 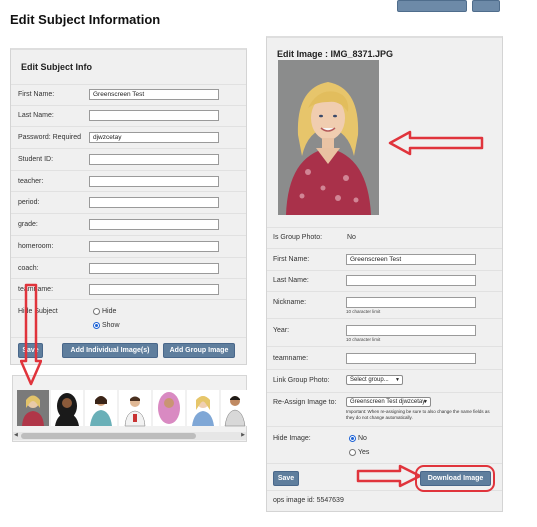 I want to click on ops-image-id: ops image id: 5547639, so click(x=308, y=500).